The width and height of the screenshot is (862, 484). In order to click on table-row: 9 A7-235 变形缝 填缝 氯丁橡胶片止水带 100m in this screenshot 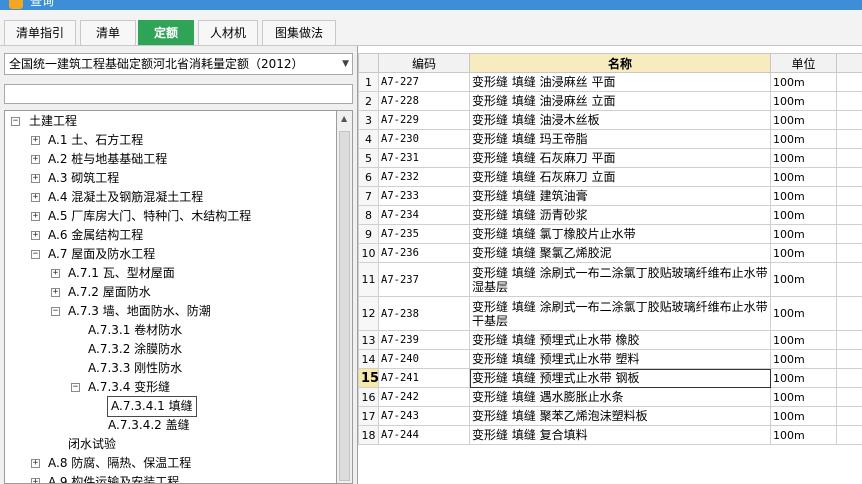, I will do `click(610, 234)`.